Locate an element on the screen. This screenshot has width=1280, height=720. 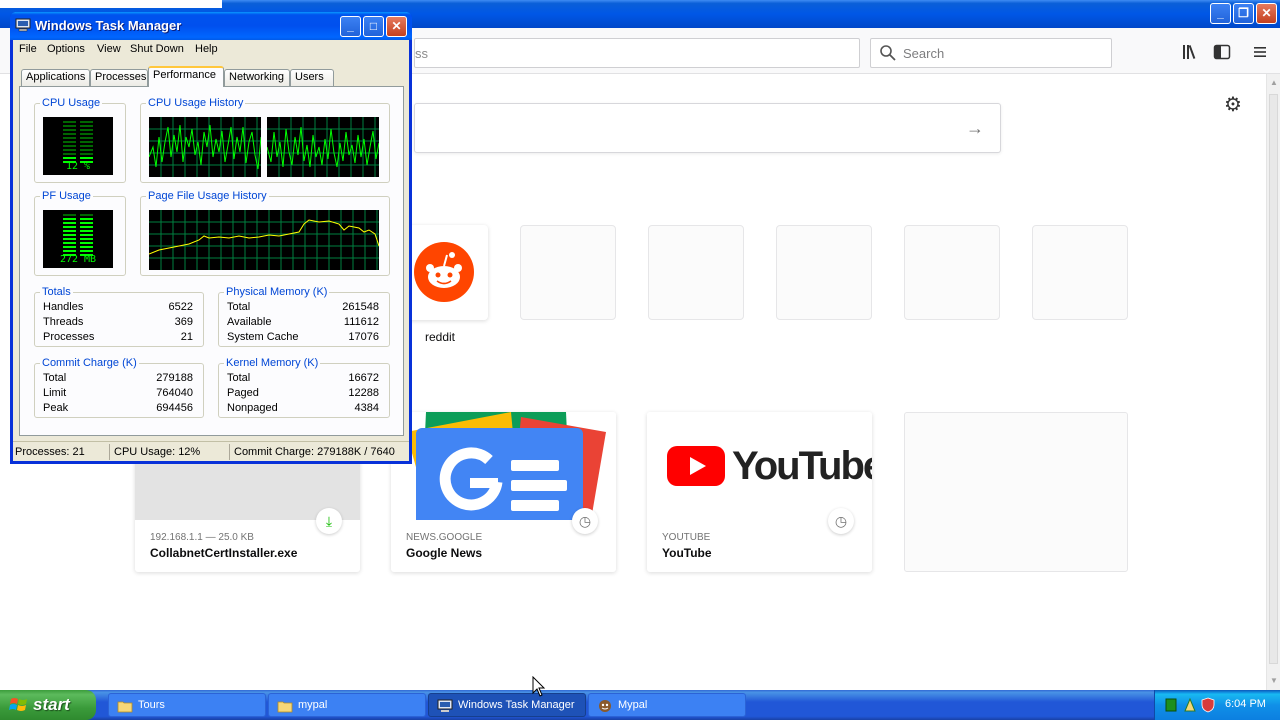
status-commit: Commit Charge: 279188K / 7640 is located at coordinates (314, 452).